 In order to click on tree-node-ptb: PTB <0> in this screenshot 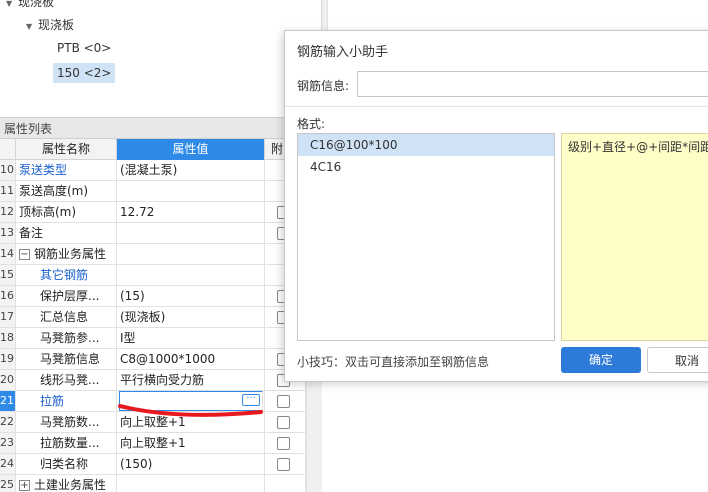, I will do `click(84, 48)`.